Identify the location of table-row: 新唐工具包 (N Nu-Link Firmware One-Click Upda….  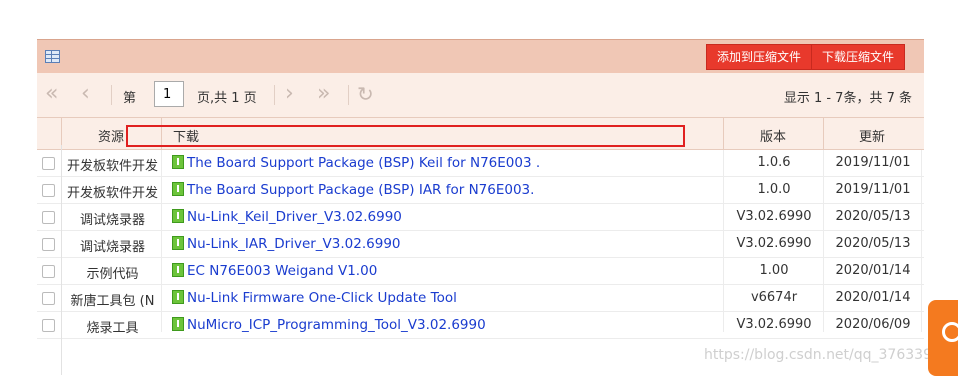
(480, 298).